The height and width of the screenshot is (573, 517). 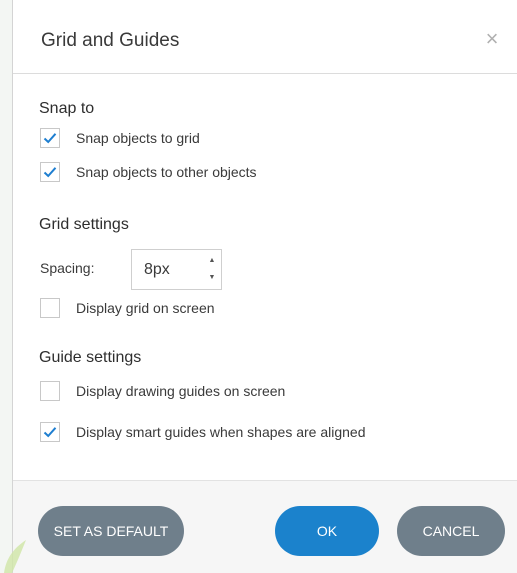 I want to click on close-icon: ×, so click(x=492, y=39).